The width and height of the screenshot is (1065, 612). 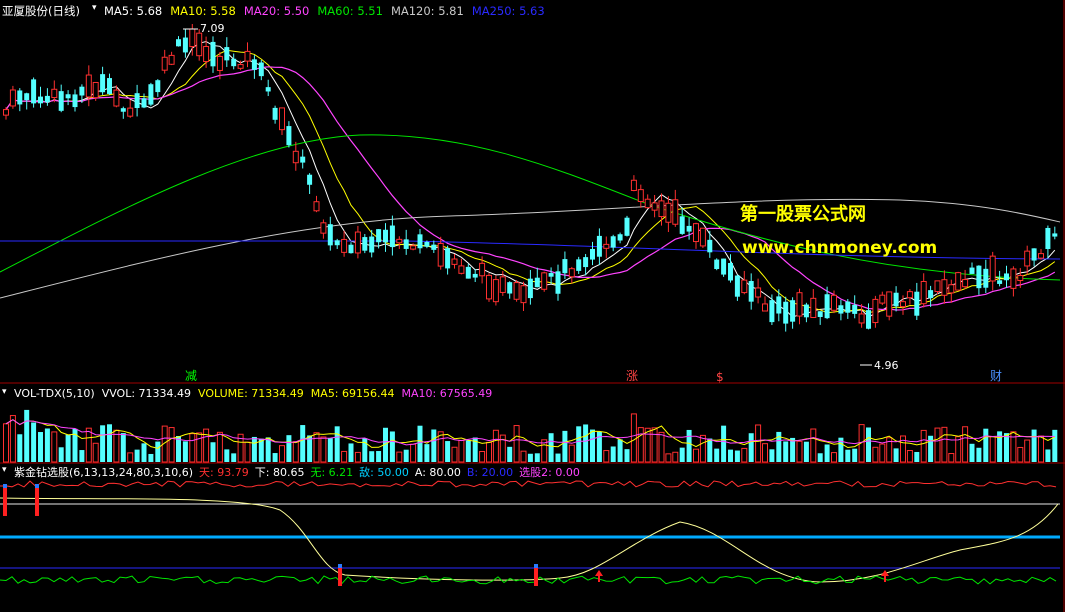 What do you see at coordinates (350, 11) in the screenshot?
I see `indicator-value: MA60: 5.51` at bounding box center [350, 11].